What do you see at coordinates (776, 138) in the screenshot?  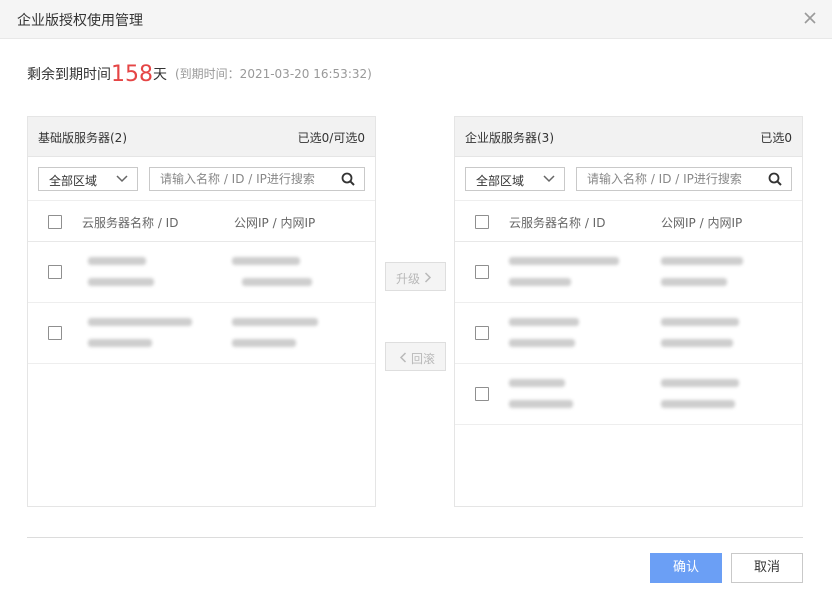 I see `selection-count: 已选0` at bounding box center [776, 138].